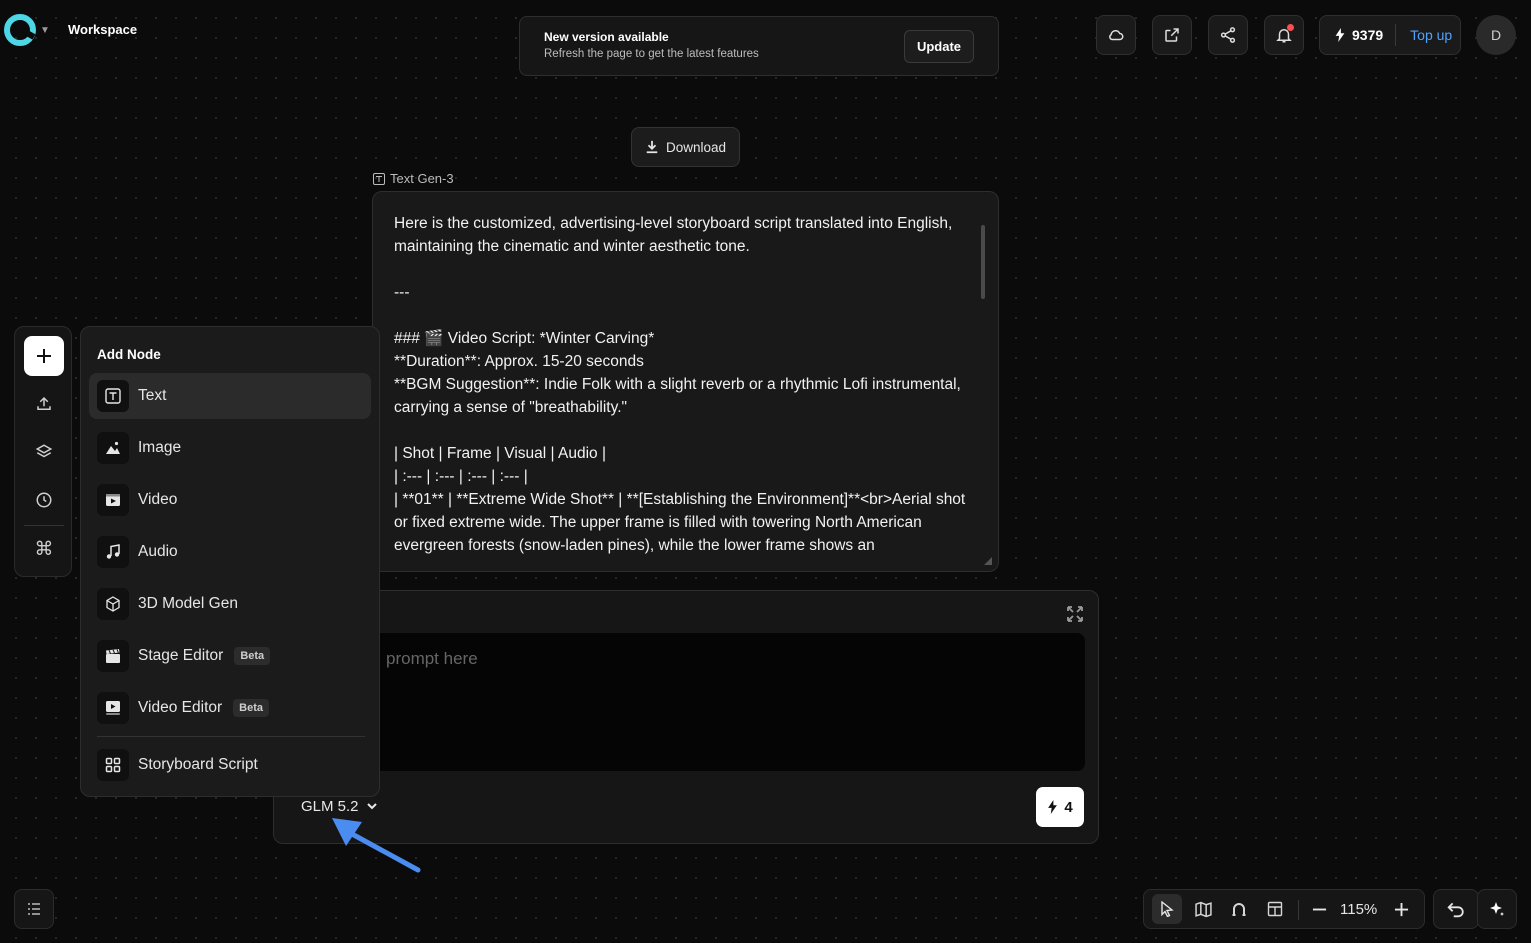 This screenshot has width=1531, height=943. I want to click on menu-title: Add Node, so click(129, 354).